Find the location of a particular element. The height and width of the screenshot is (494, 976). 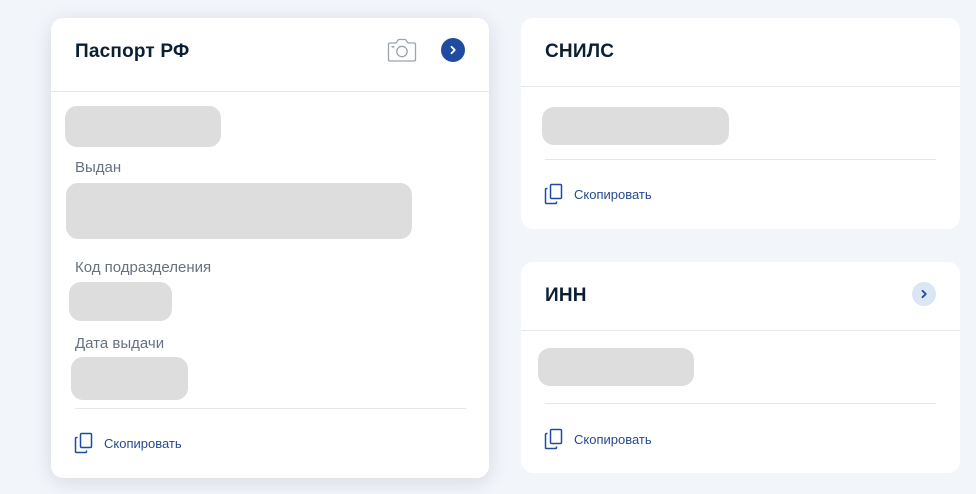

department-code-value is located at coordinates (120, 301).